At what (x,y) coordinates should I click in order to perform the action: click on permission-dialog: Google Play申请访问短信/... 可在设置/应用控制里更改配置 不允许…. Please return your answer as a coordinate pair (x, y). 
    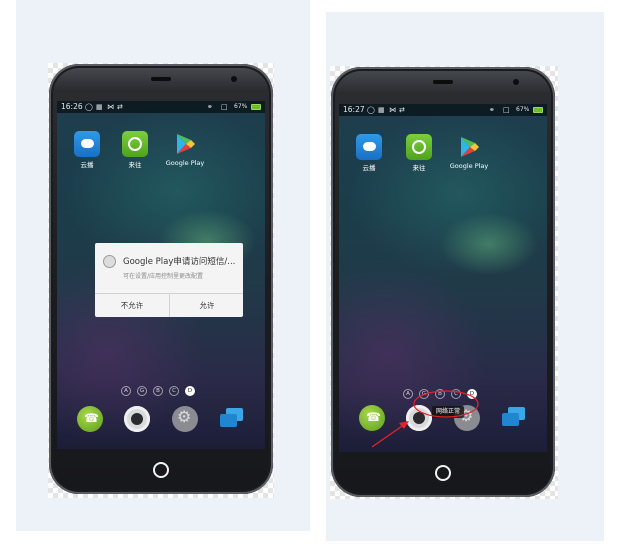
    Looking at the image, I should click on (169, 280).